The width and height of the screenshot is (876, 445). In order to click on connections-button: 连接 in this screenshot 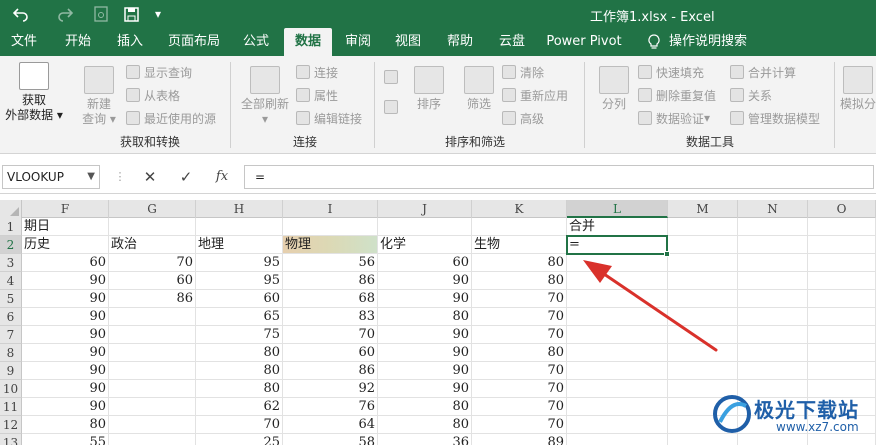, I will do `click(317, 72)`.